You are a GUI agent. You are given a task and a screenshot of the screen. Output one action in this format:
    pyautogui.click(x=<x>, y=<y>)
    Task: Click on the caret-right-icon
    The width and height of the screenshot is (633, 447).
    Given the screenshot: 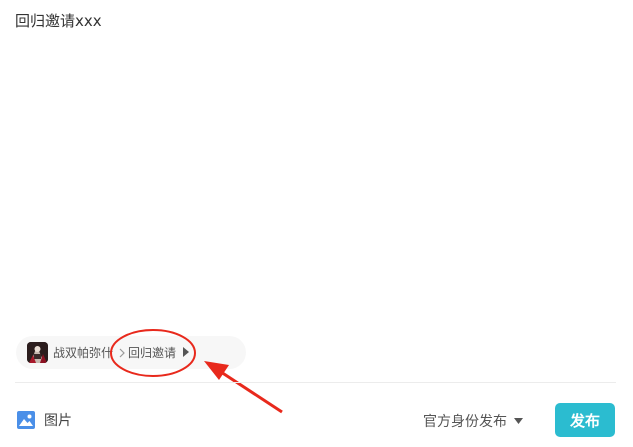 What is the action you would take?
    pyautogui.click(x=186, y=352)
    